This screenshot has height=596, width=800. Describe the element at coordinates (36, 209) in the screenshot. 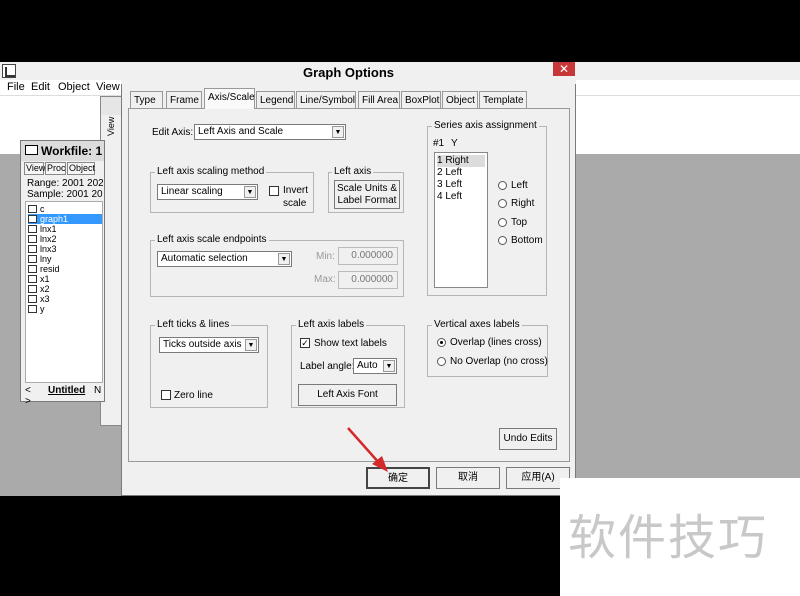

I see `list-item: c` at that location.